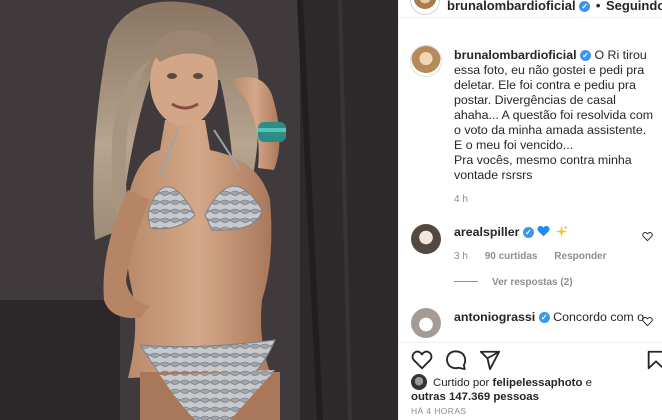  I want to click on comment-row: arealspiller ✓, so click(511, 232).